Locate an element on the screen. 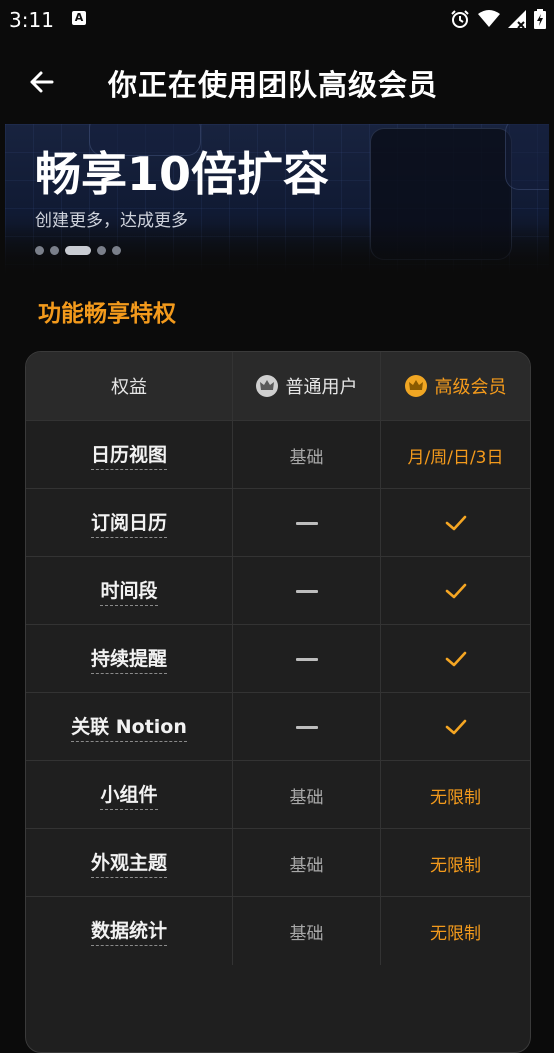 This screenshot has width=554, height=1053. feature-cell: 时间段 is located at coordinates (129, 591).